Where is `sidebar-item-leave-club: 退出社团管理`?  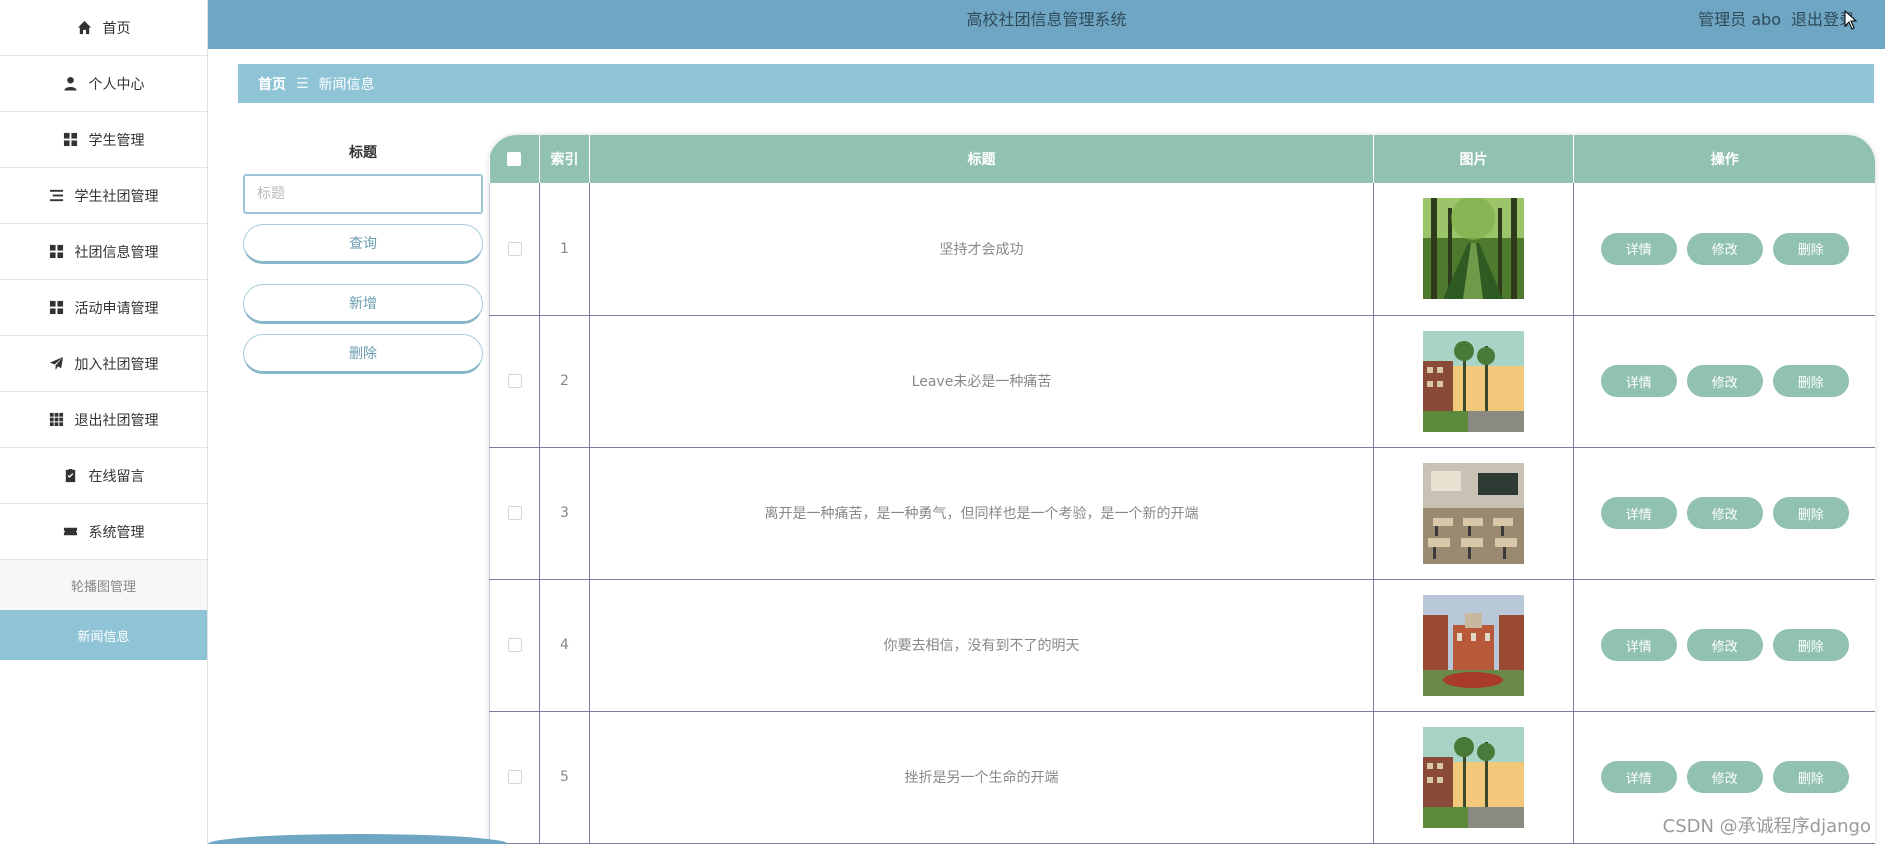
sidebar-item-leave-club: 退出社团管理 is located at coordinates (103, 420).